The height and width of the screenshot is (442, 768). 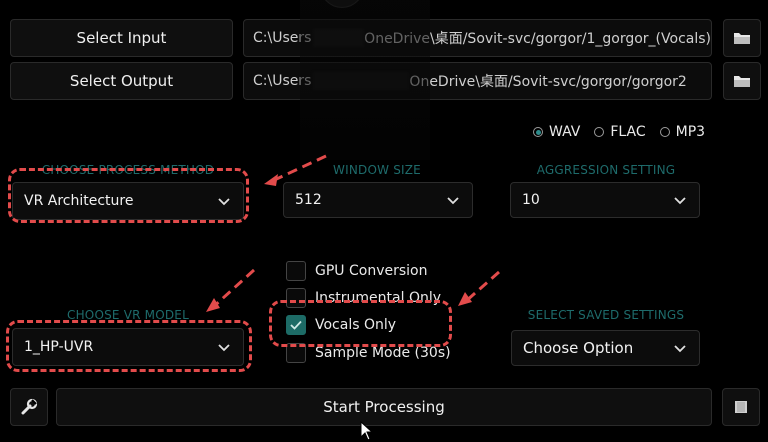 What do you see at coordinates (384, 407) in the screenshot?
I see `start-processing-button: Start Processing` at bounding box center [384, 407].